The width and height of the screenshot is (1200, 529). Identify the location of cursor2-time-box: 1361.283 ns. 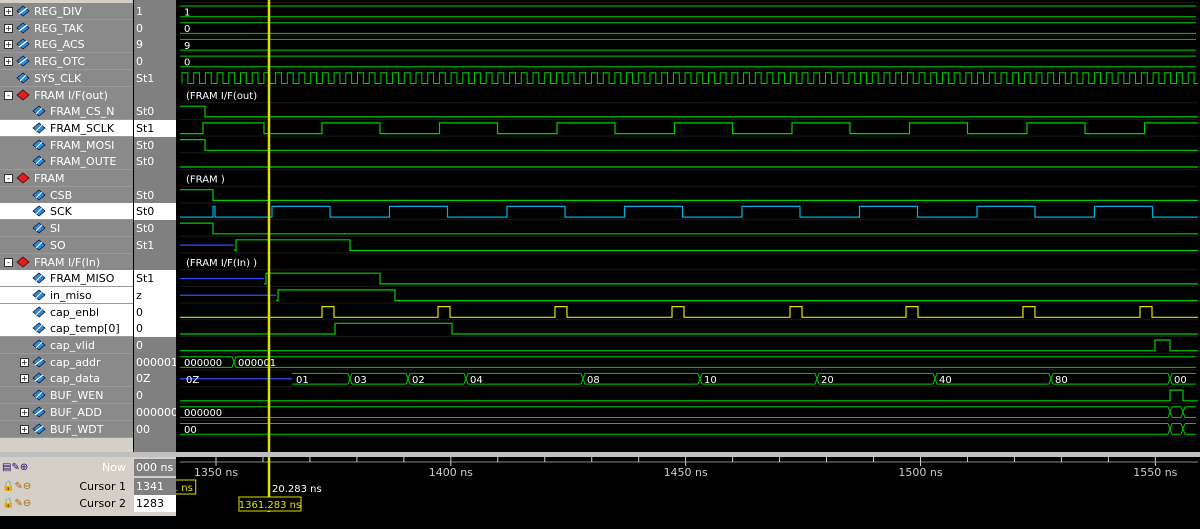
(270, 504).